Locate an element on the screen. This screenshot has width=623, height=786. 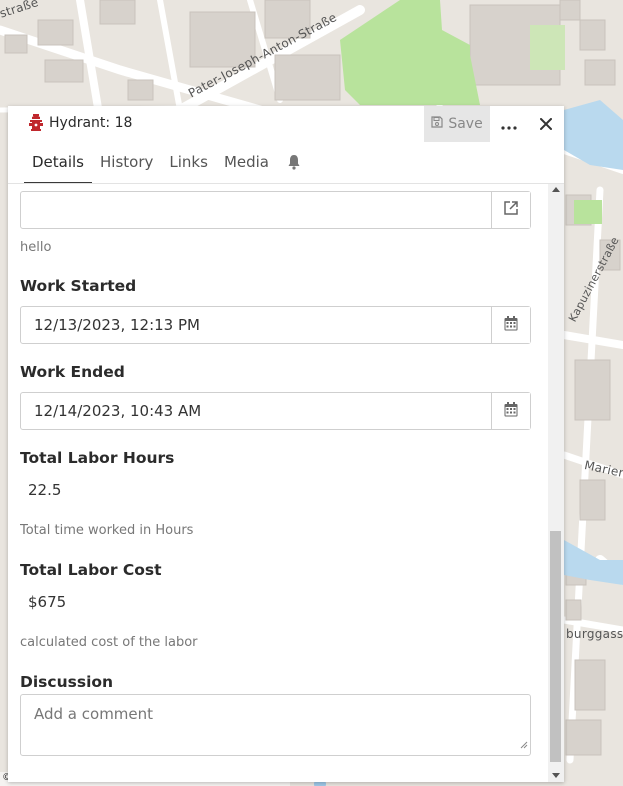
panel-title-wrap: Hydrant: 18 is located at coordinates (80, 123).